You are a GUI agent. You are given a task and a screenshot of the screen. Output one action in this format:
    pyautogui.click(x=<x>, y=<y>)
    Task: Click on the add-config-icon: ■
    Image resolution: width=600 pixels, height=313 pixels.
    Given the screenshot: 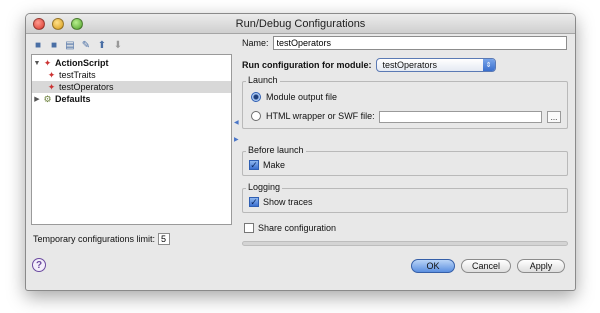 What is the action you would take?
    pyautogui.click(x=38, y=45)
    